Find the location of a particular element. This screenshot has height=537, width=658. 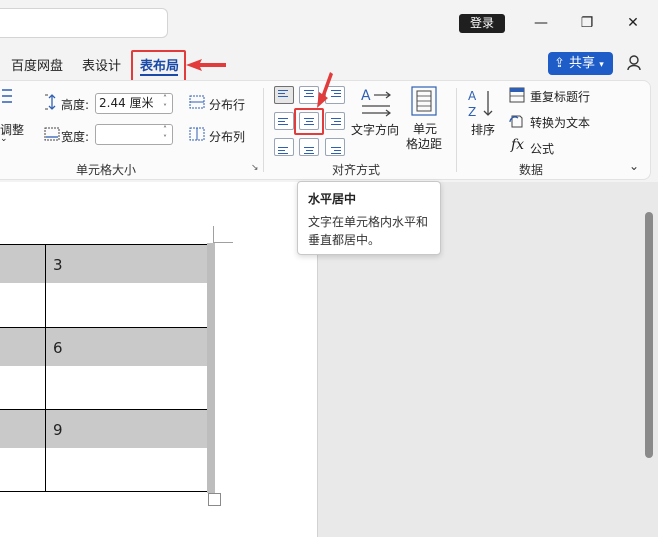

cell-size-group-label: 单元格大小 is located at coordinates (106, 170).